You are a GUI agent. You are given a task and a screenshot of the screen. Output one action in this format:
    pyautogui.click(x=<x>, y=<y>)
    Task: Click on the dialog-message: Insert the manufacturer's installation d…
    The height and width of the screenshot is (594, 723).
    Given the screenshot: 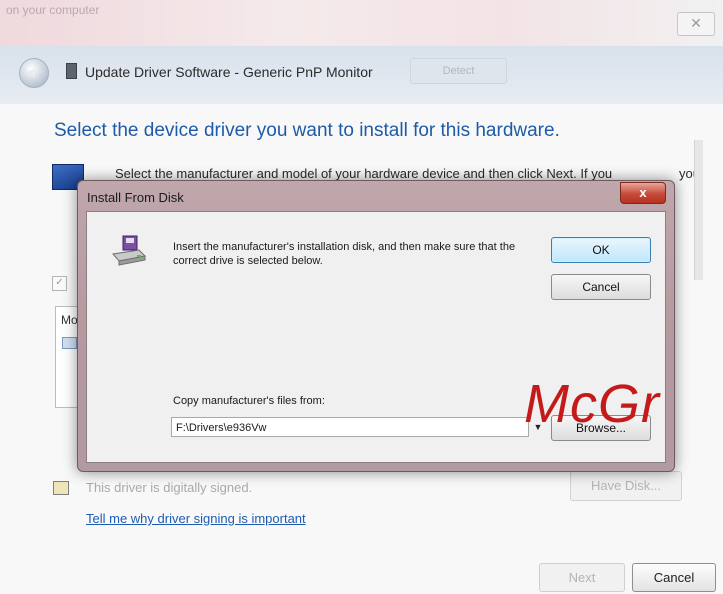 What is the action you would take?
    pyautogui.click(x=344, y=254)
    